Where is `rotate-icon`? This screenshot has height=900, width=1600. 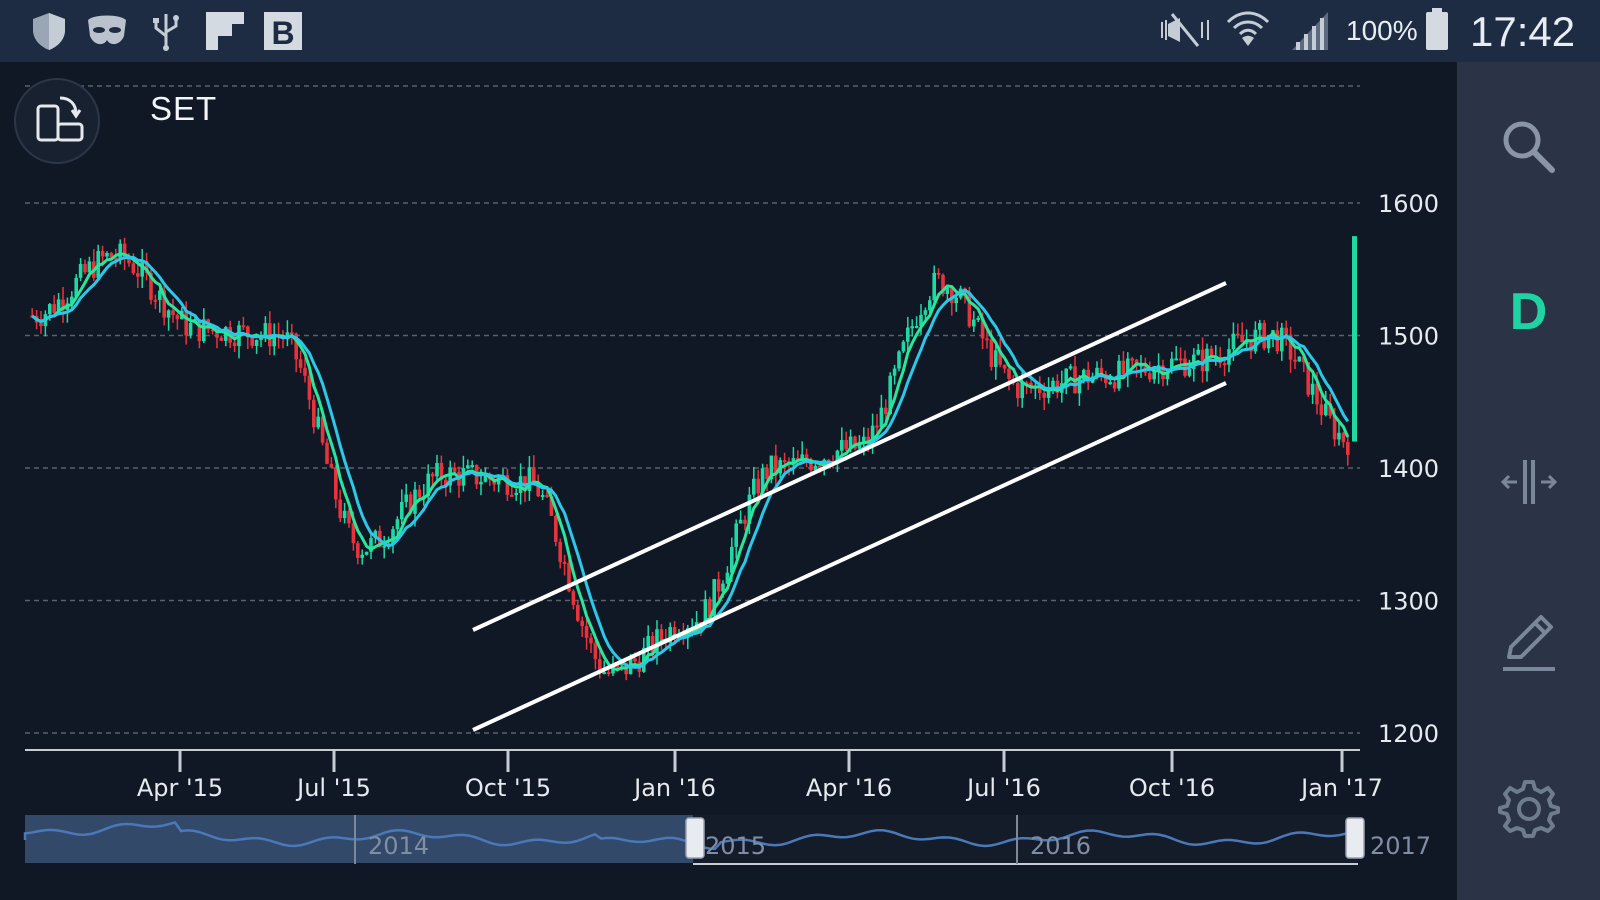 rotate-icon is located at coordinates (60, 119).